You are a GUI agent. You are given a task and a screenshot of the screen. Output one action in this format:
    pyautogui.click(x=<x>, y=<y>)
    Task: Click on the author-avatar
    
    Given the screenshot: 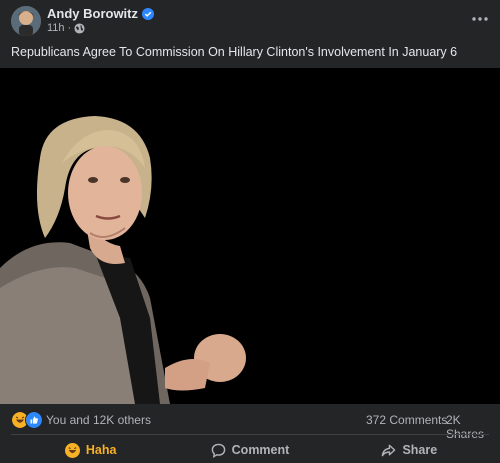 What is the action you would take?
    pyautogui.click(x=26, y=21)
    